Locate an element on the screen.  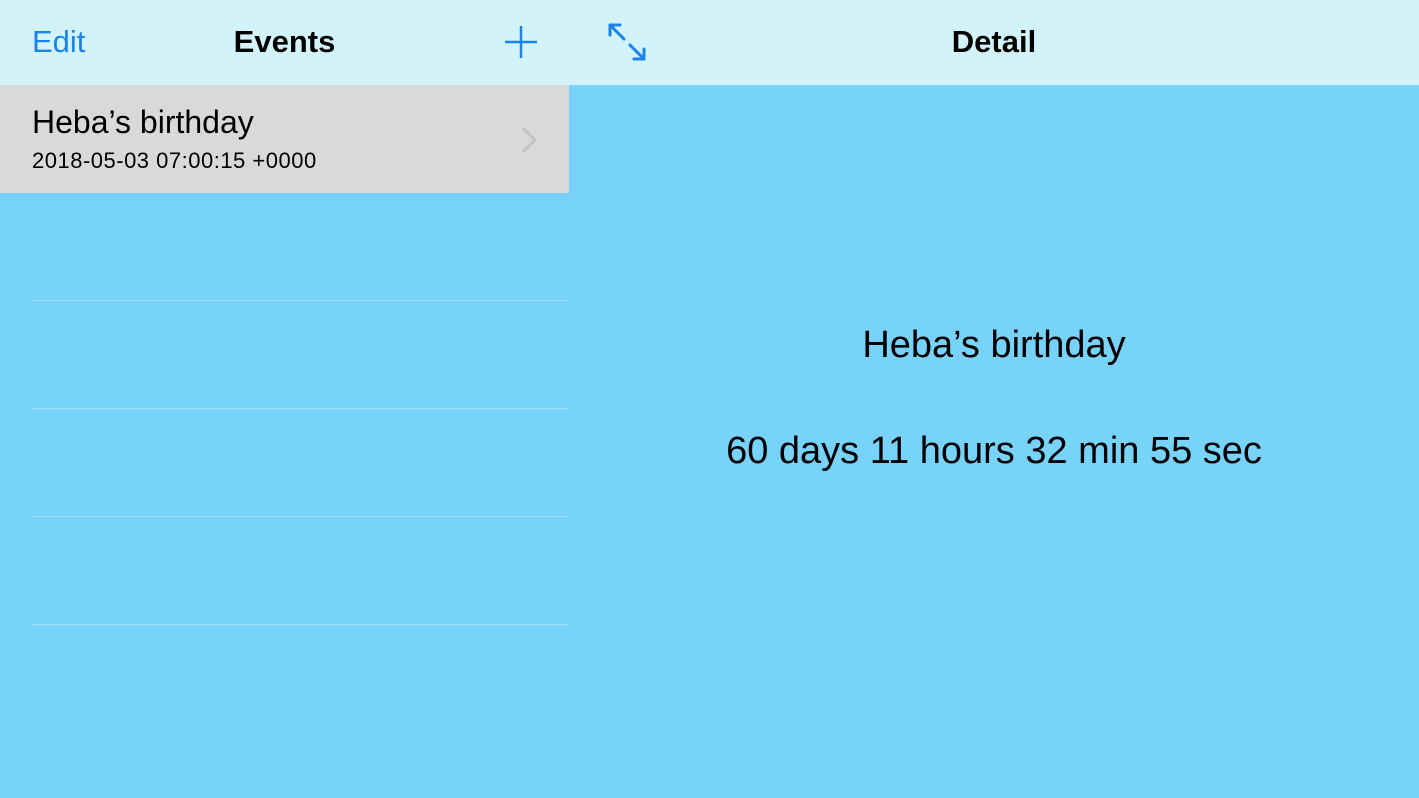
events-navbar: Edit Events is located at coordinates (284, 42).